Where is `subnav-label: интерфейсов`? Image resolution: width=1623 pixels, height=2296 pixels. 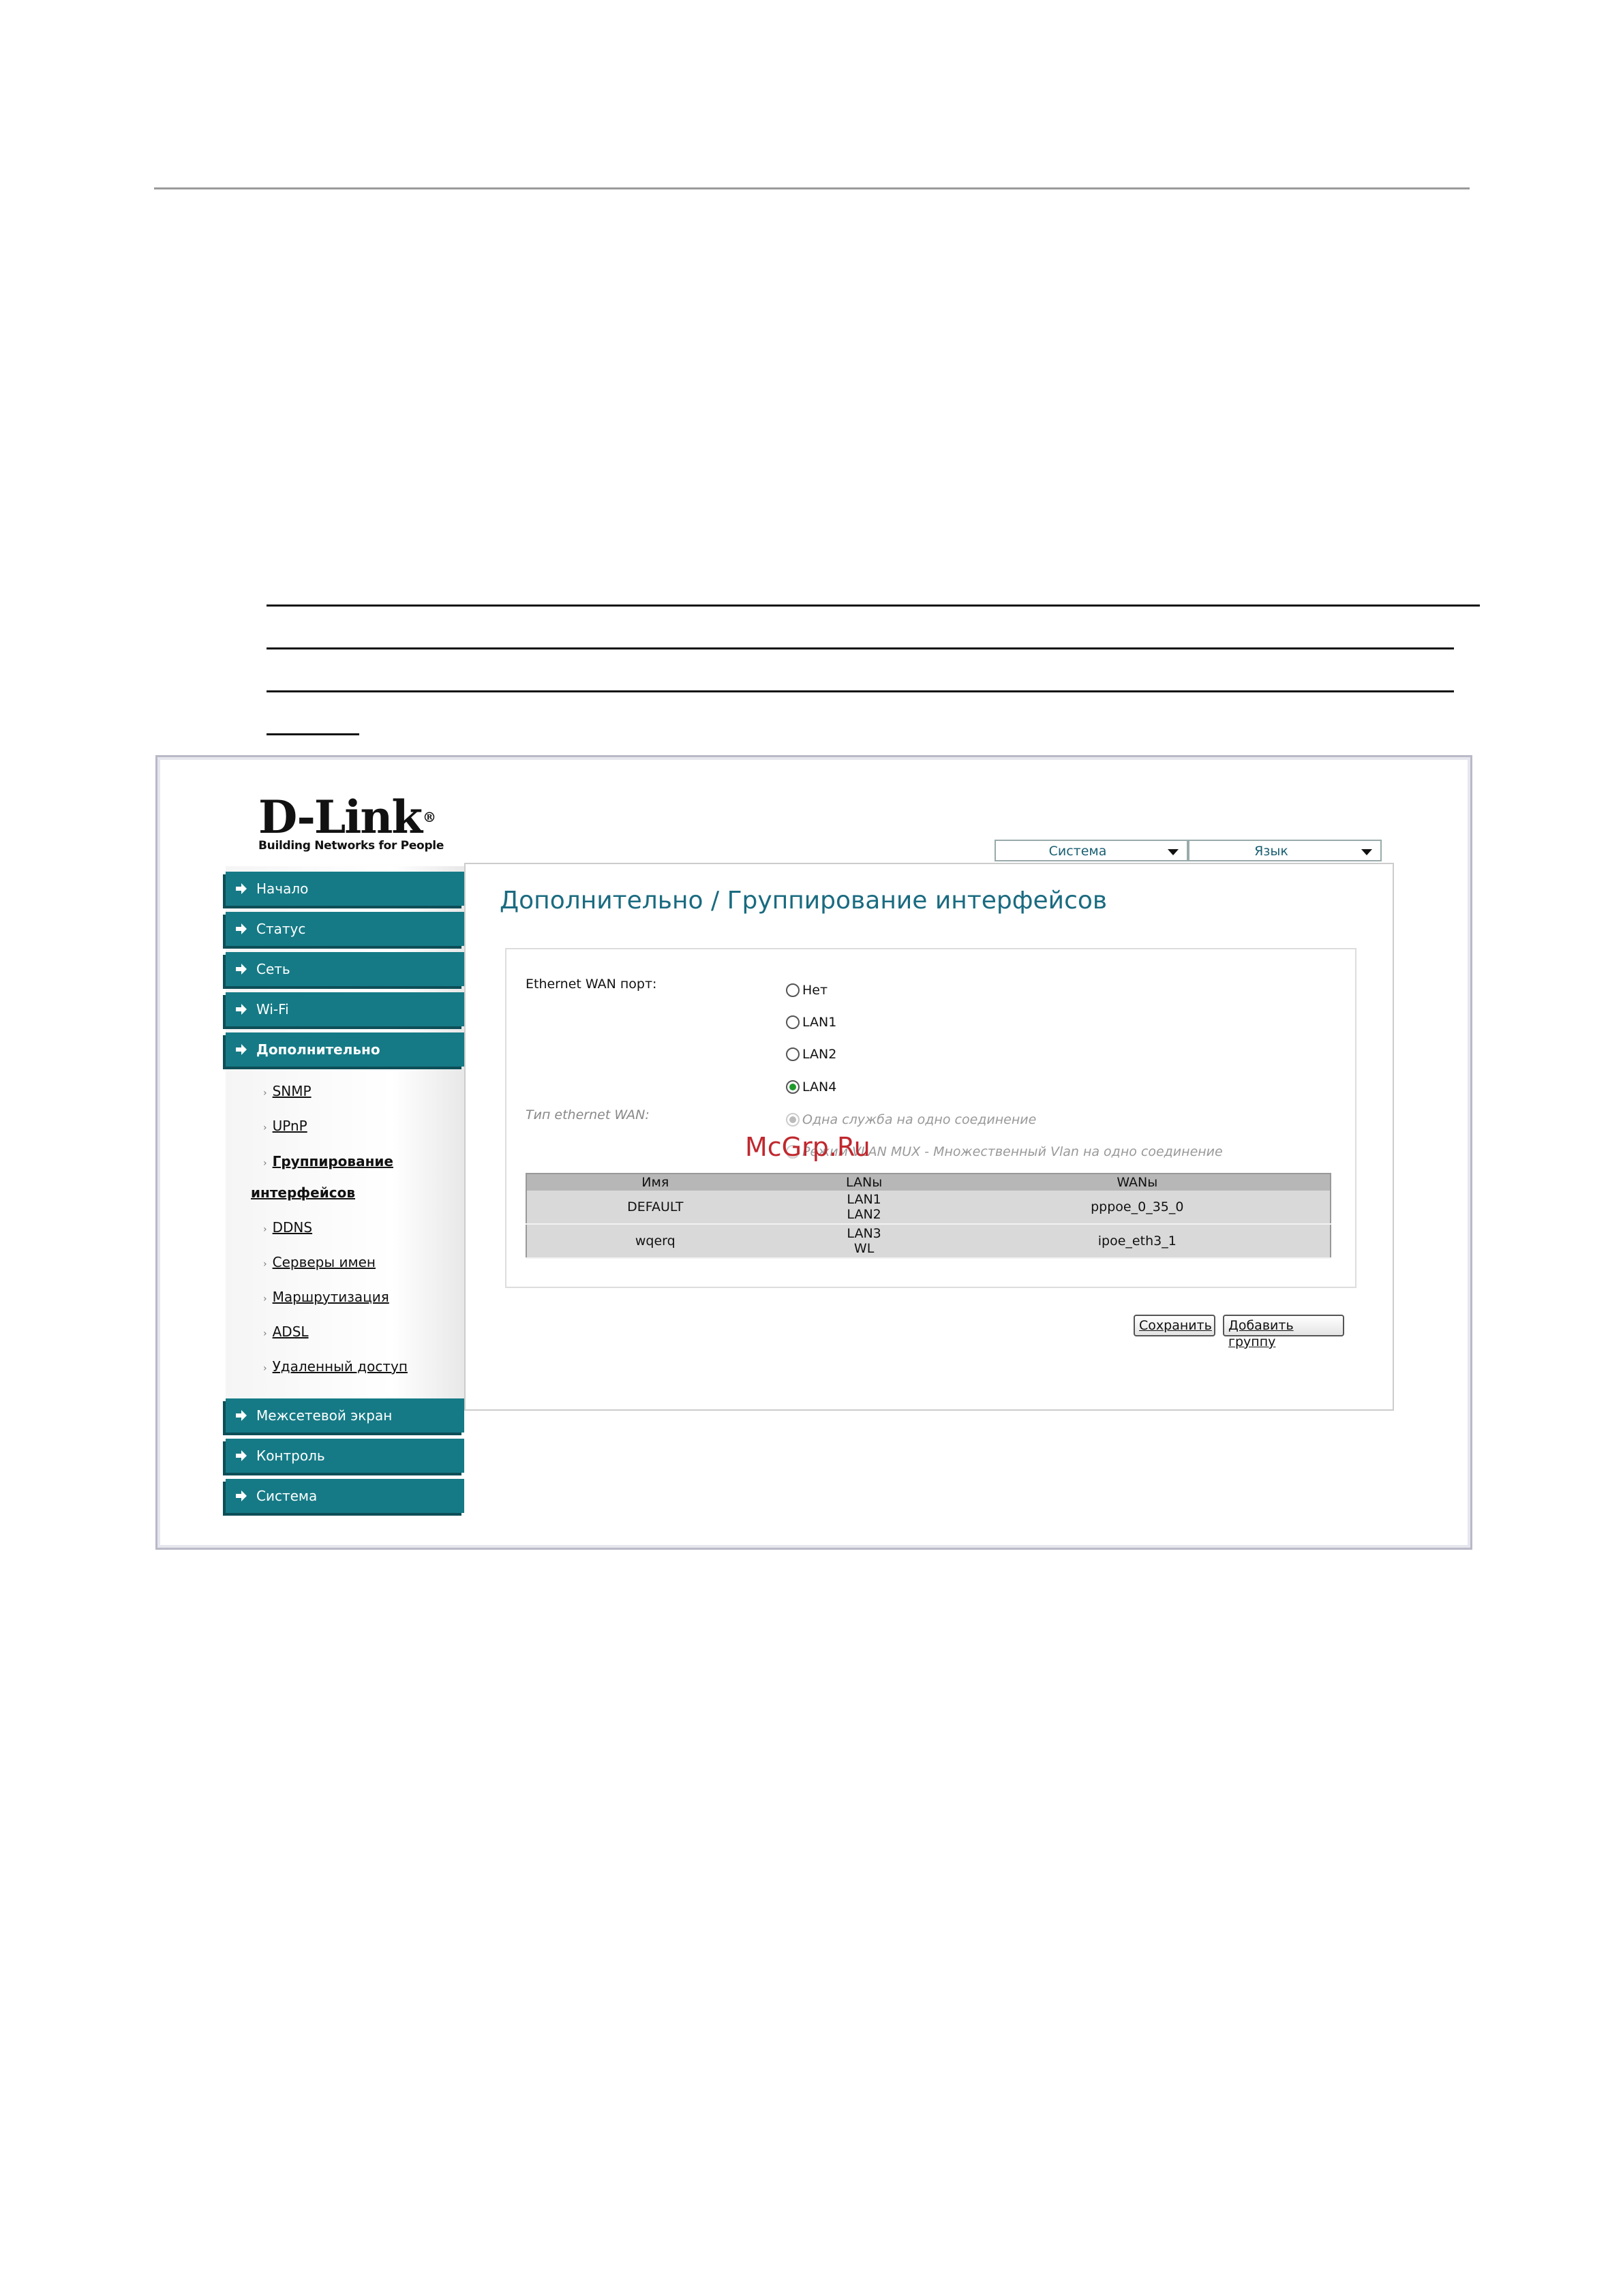 subnav-label: интерфейсов is located at coordinates (303, 1193).